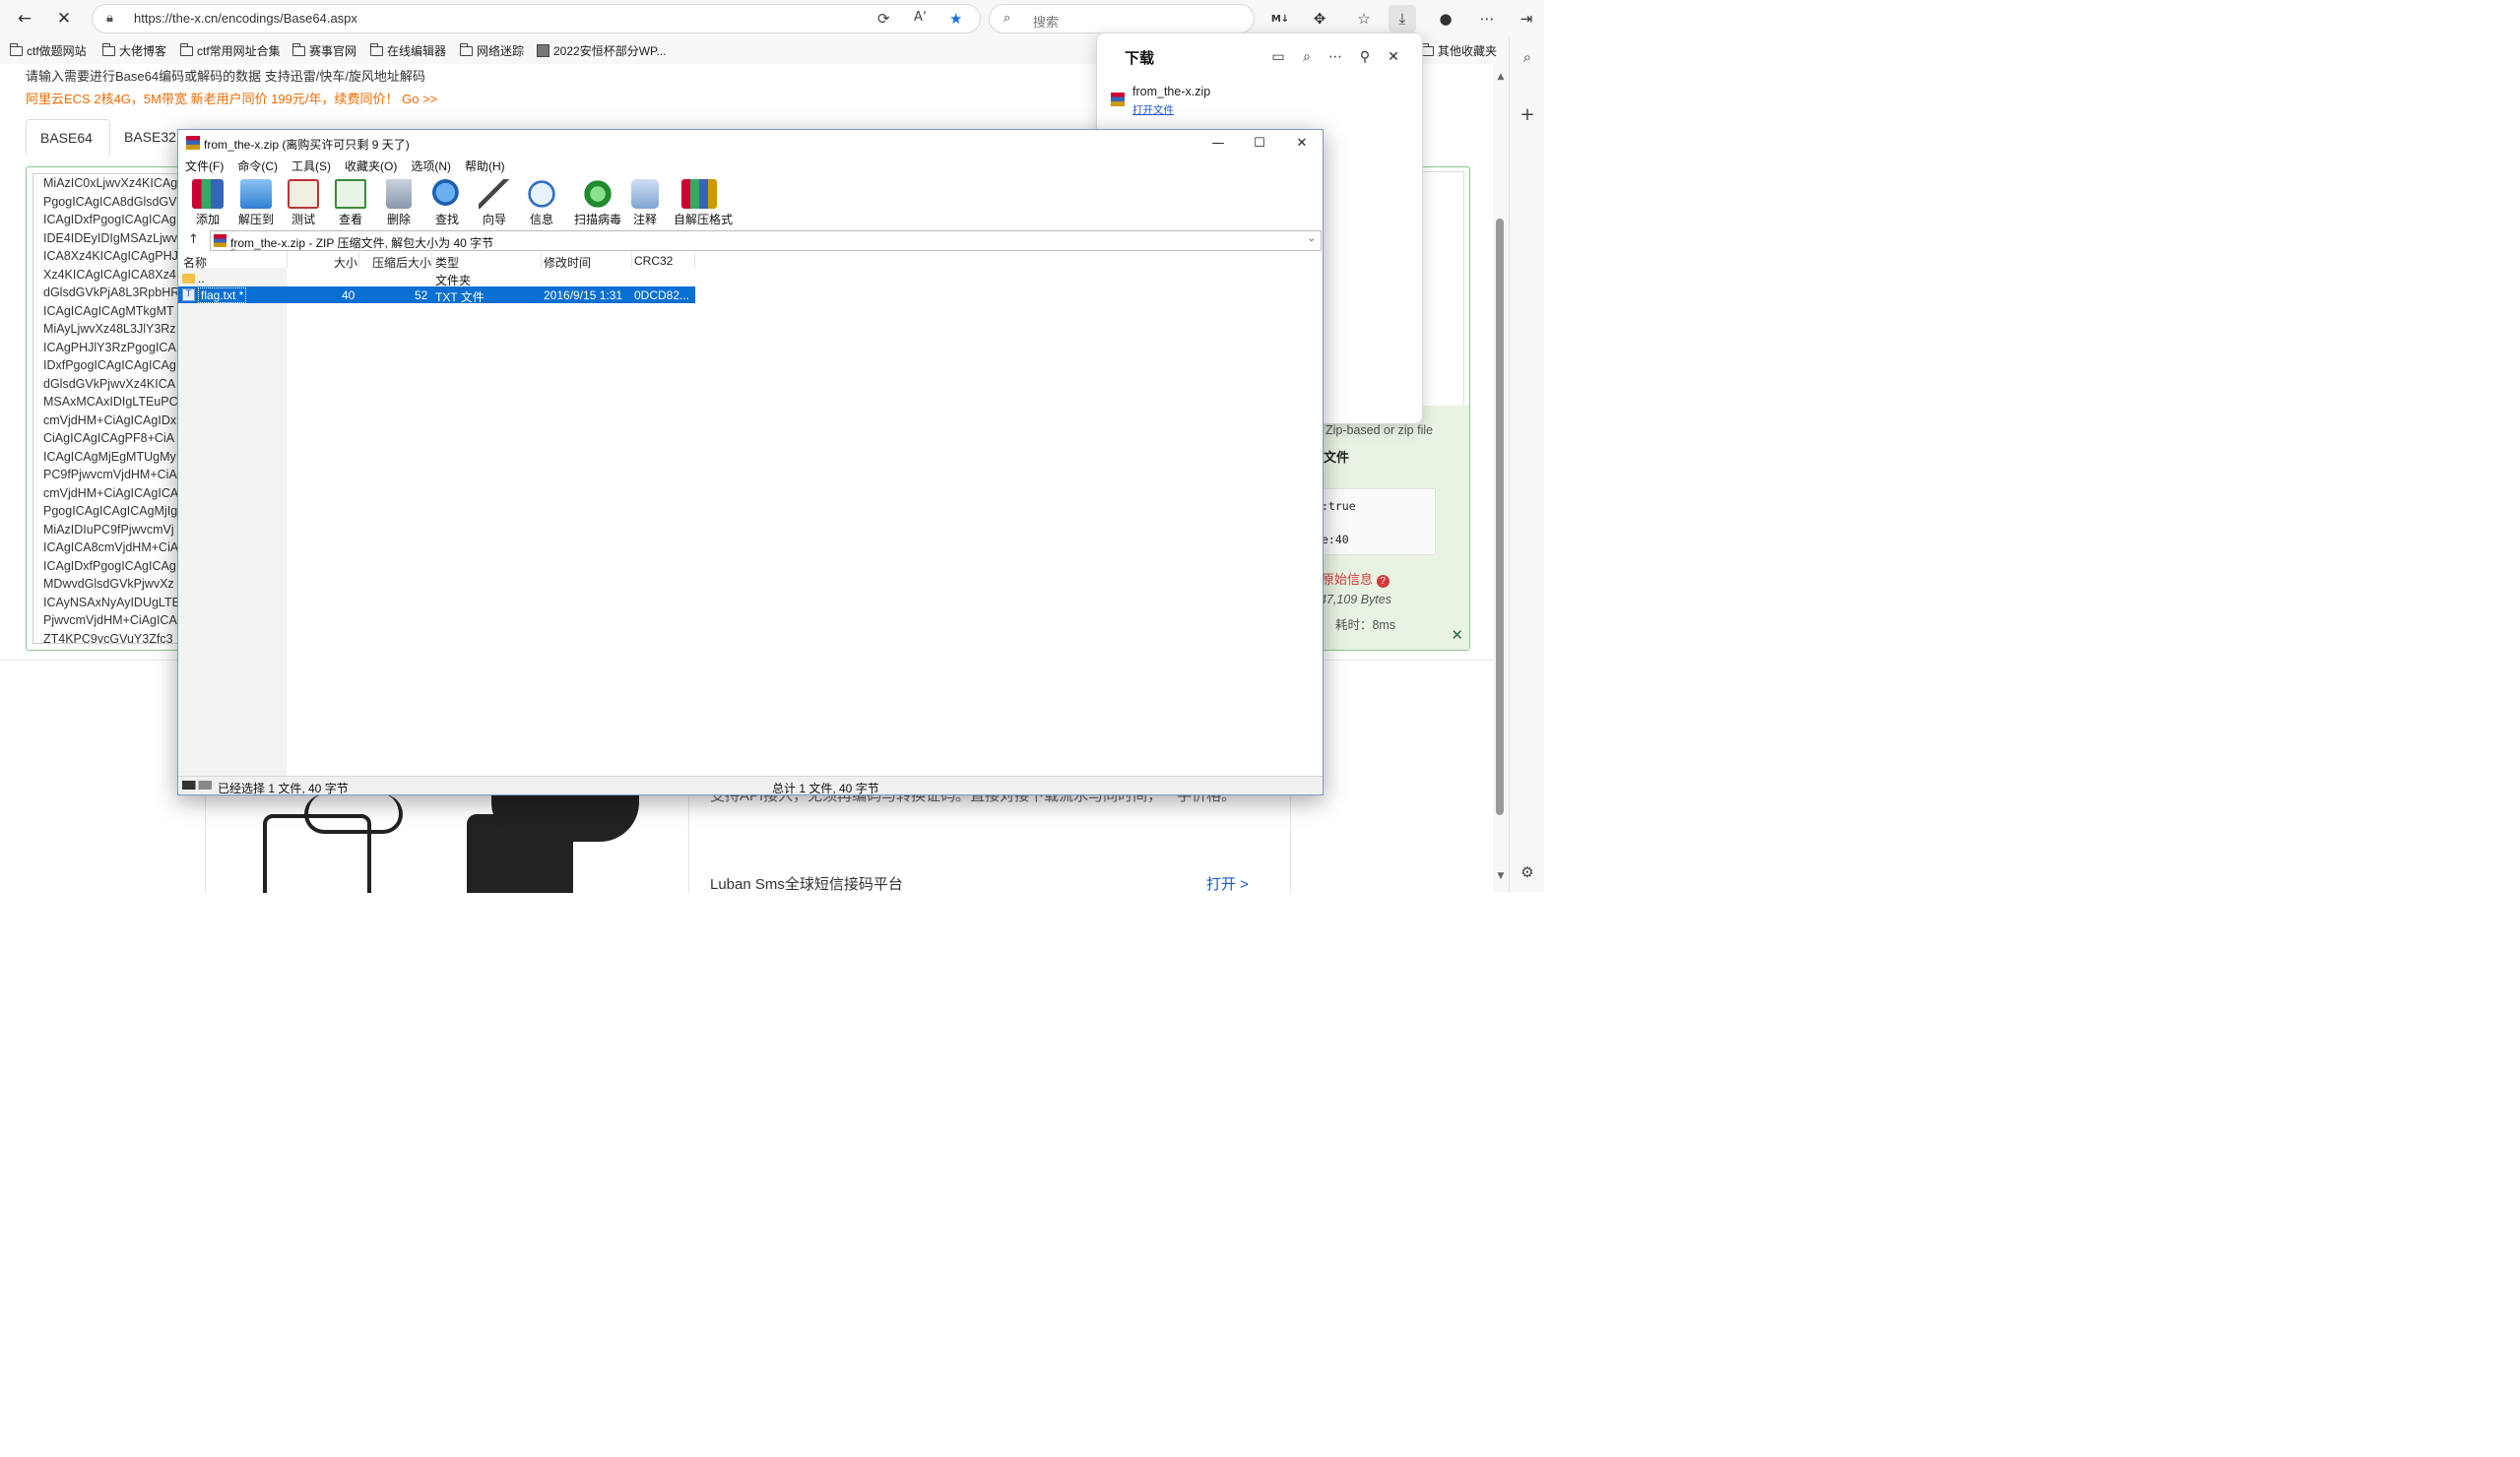 Image resolution: width=2520 pixels, height=1457 pixels. I want to click on row-name: flag.txt *, so click(222, 295).